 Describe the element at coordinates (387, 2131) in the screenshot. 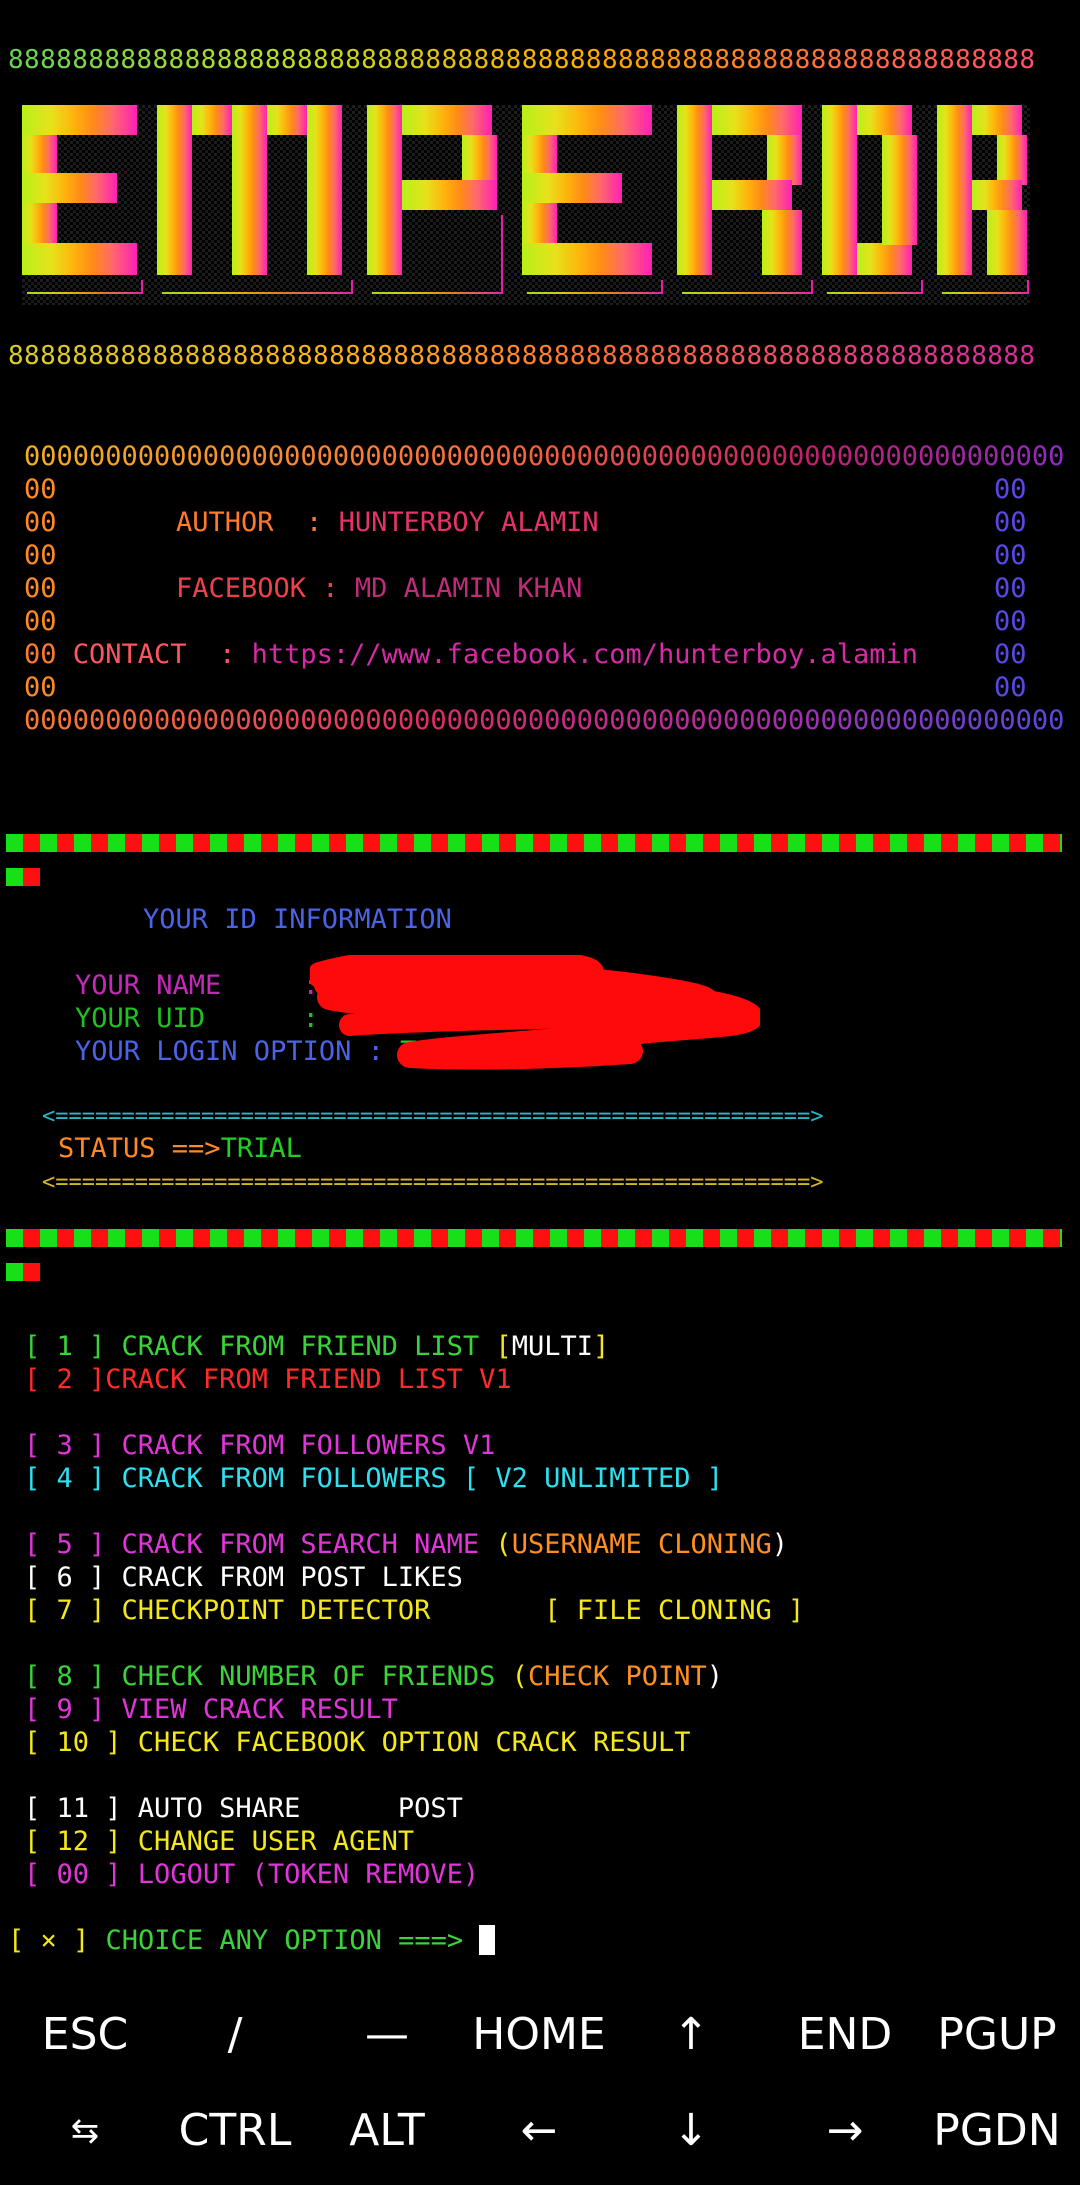

I see `key-alt: ALT` at that location.